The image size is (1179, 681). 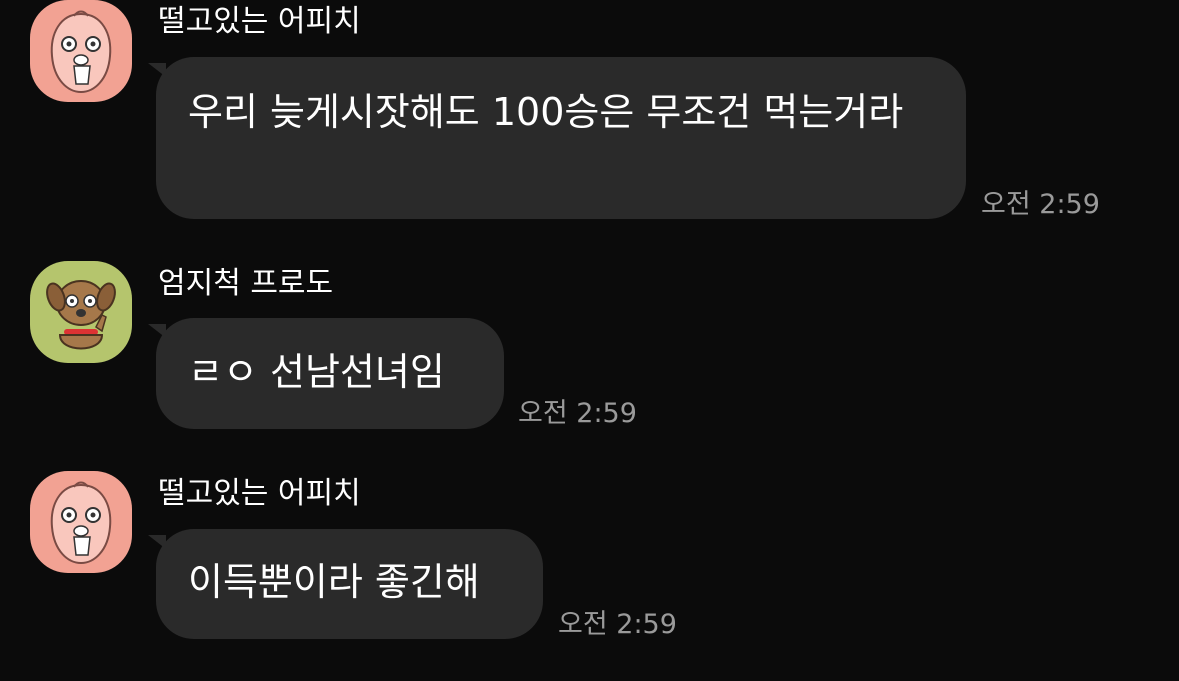 What do you see at coordinates (345, 584) in the screenshot?
I see `message-bubble: 이득뿐이라 좋긴해` at bounding box center [345, 584].